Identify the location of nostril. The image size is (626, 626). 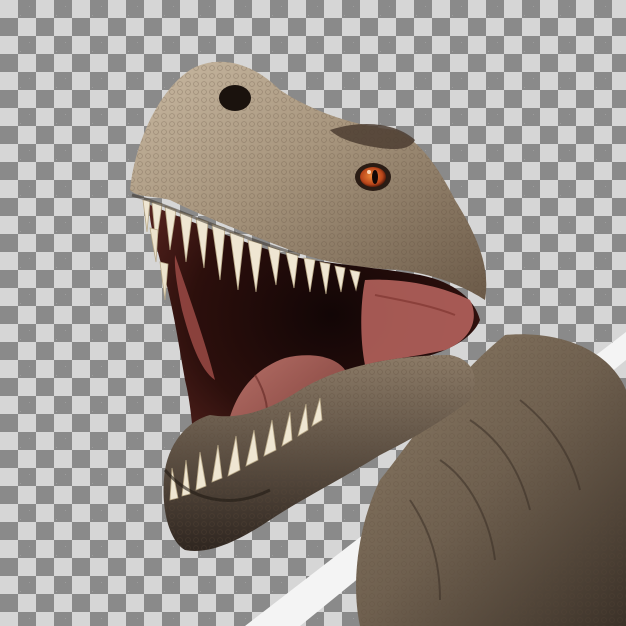
(235, 98).